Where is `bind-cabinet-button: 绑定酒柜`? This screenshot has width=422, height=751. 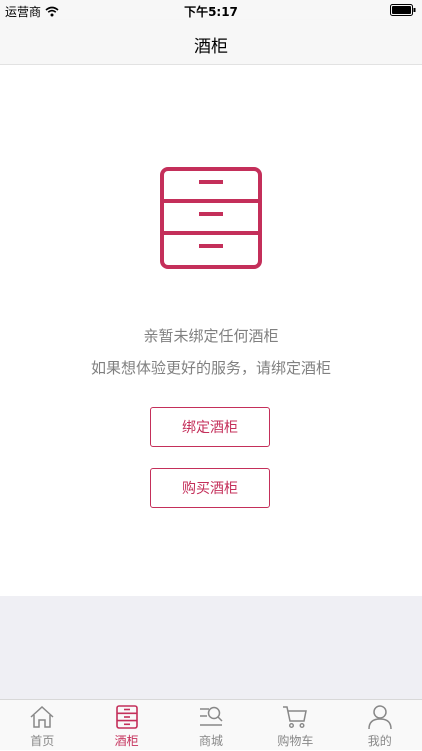
bind-cabinet-button: 绑定酒柜 is located at coordinates (210, 427).